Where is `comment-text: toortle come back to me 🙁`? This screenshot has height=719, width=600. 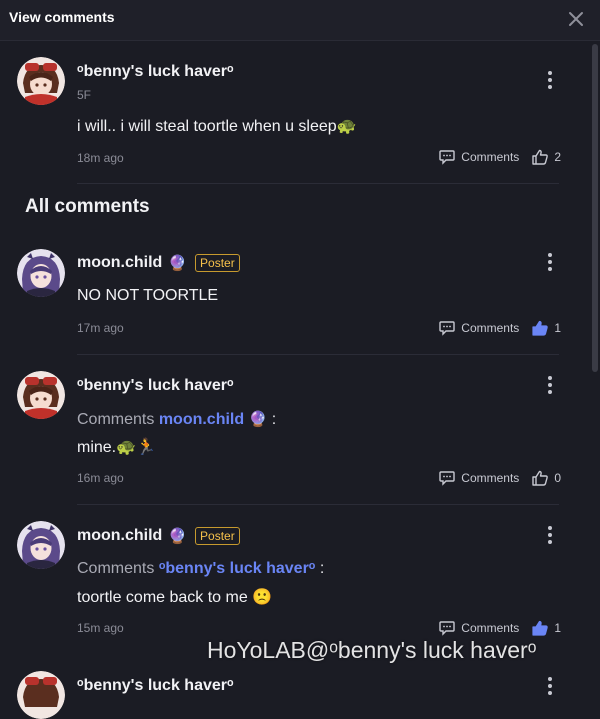
comment-text: toortle come back to me 🙁 is located at coordinates (175, 597).